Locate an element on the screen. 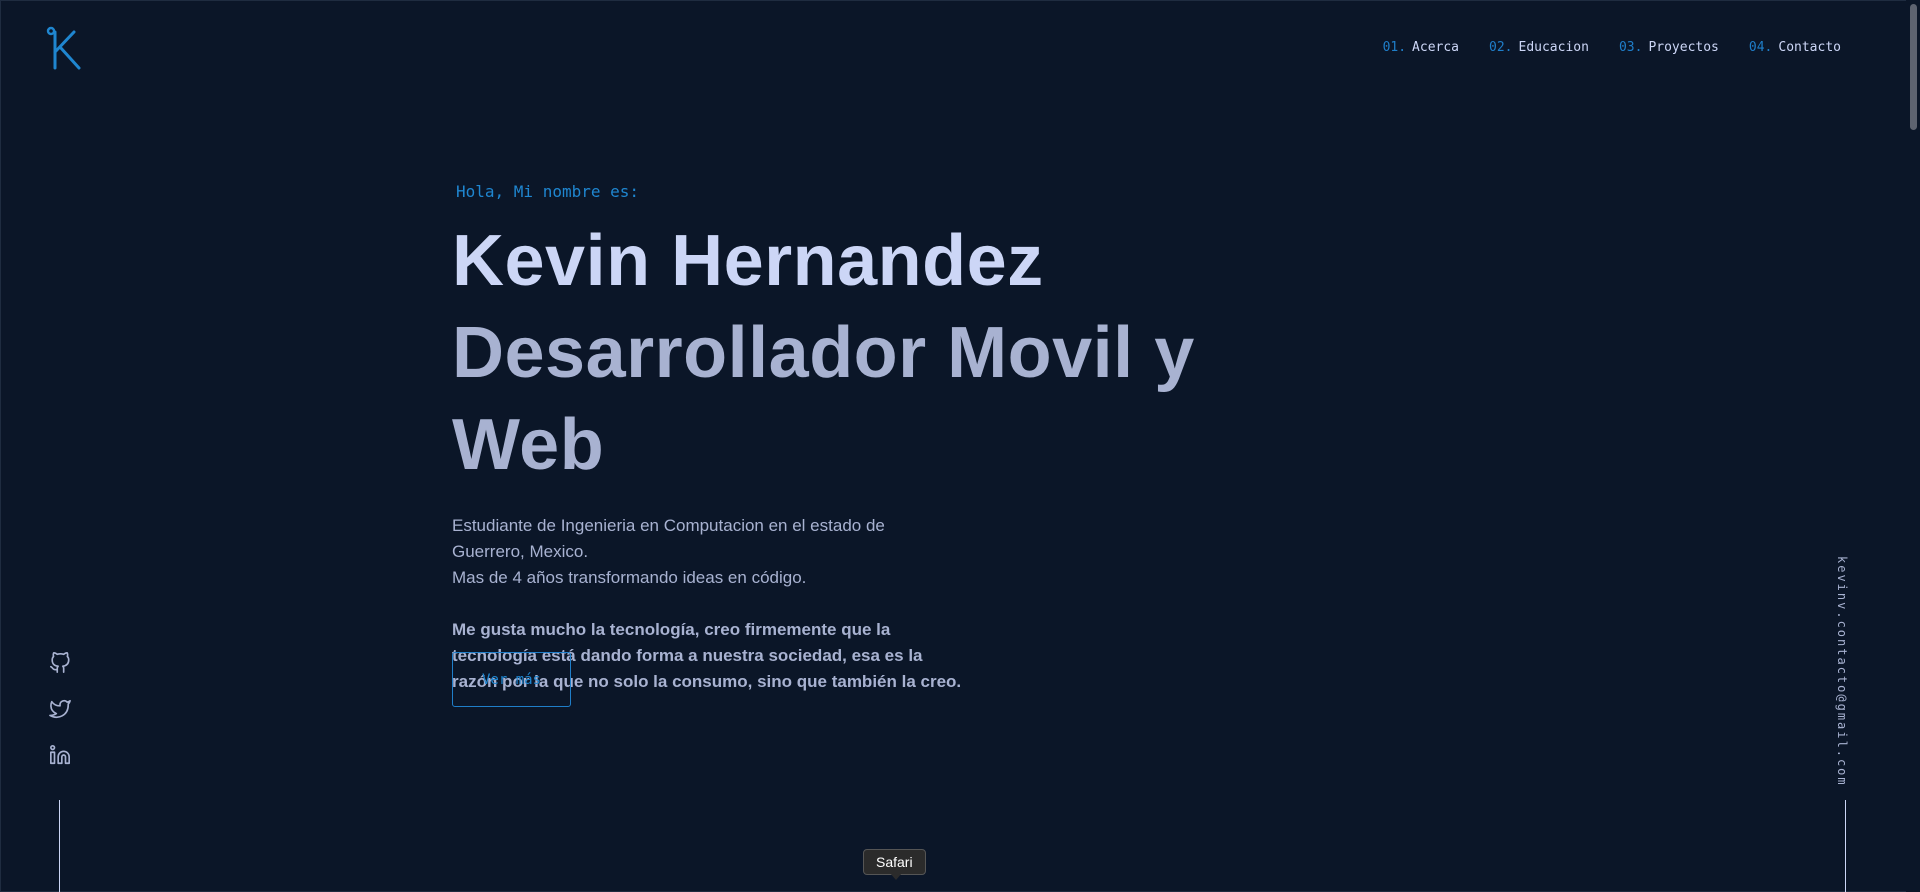 The image size is (1920, 892). dock-tooltip: Safari is located at coordinates (894, 862).